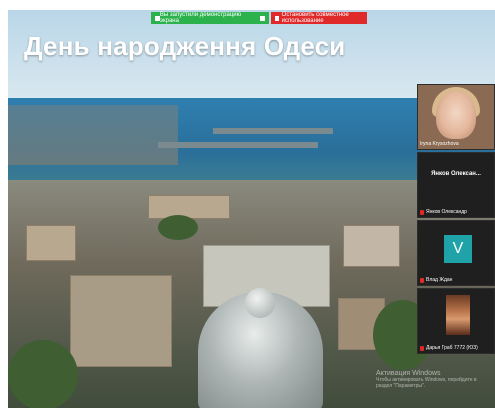  I want to click on participant-name-label: Влад Ждан, so click(436, 280).